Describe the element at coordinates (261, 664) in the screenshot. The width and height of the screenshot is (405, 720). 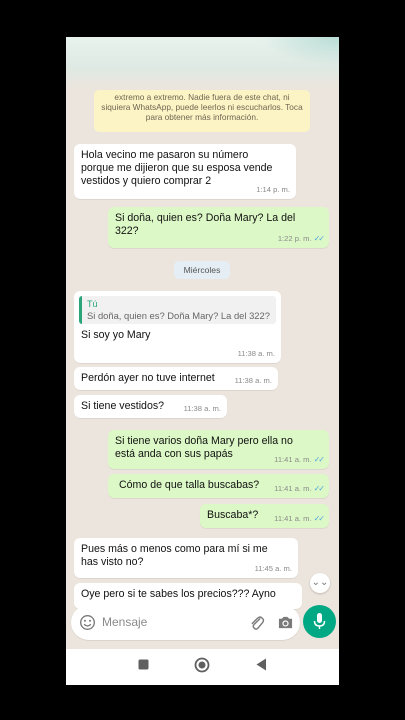
I see `triangle-back-icon` at that location.